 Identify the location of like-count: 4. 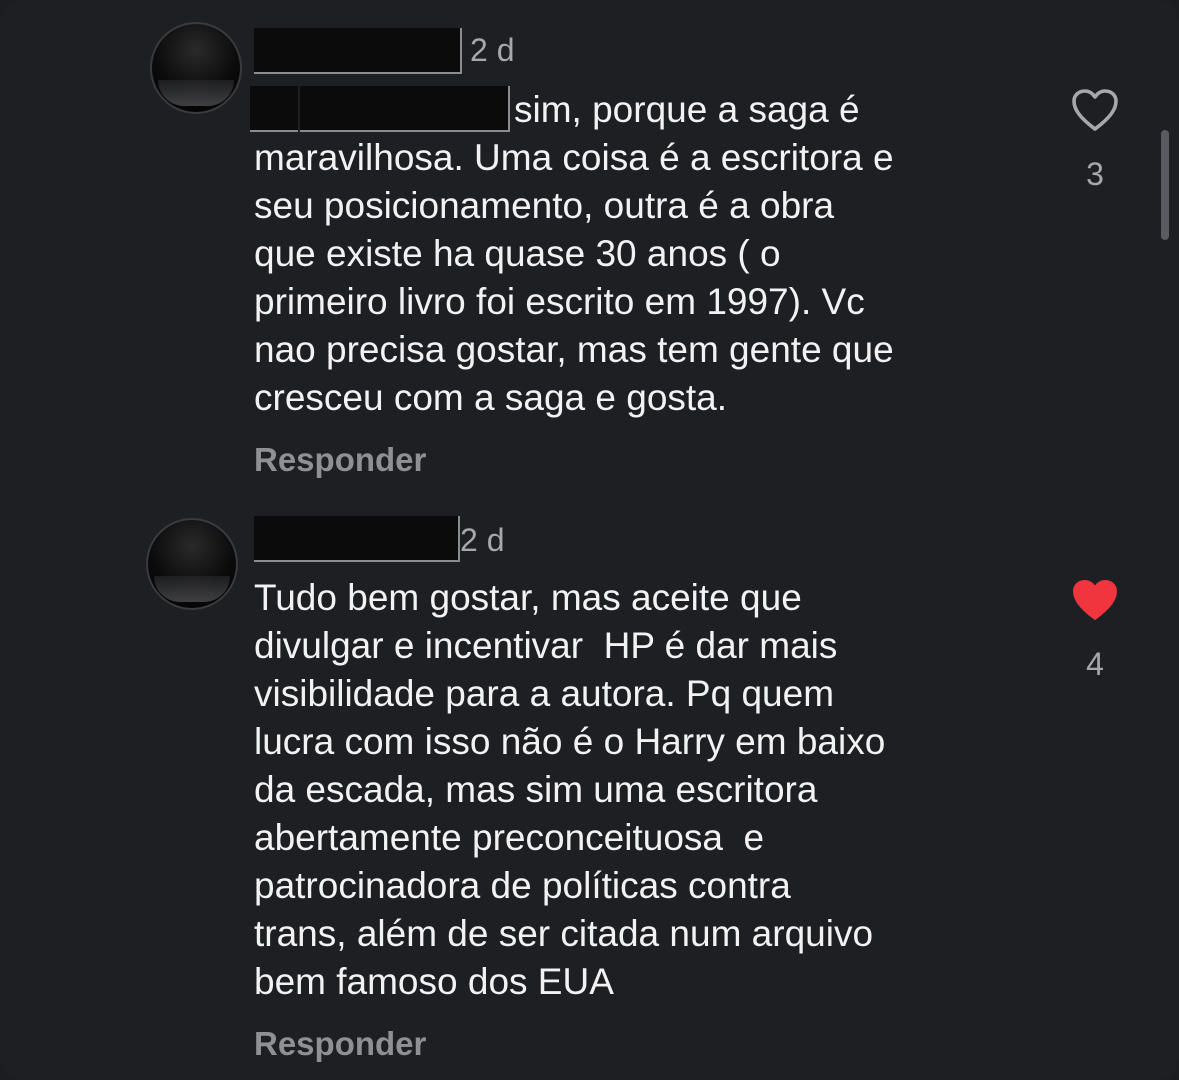
(1095, 664).